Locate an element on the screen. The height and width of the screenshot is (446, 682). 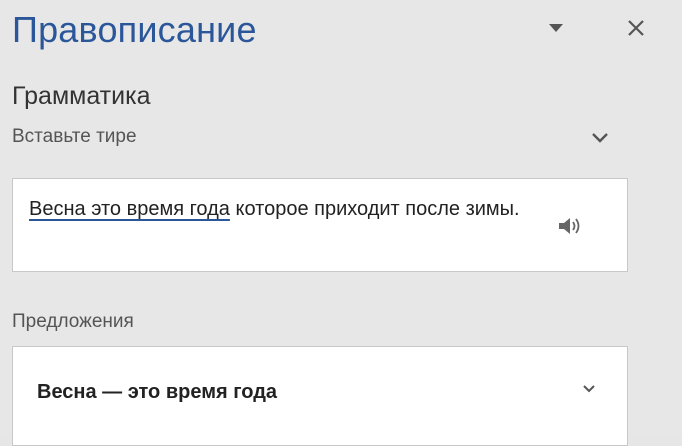
issue-row: Вставьте тире is located at coordinates (312, 139).